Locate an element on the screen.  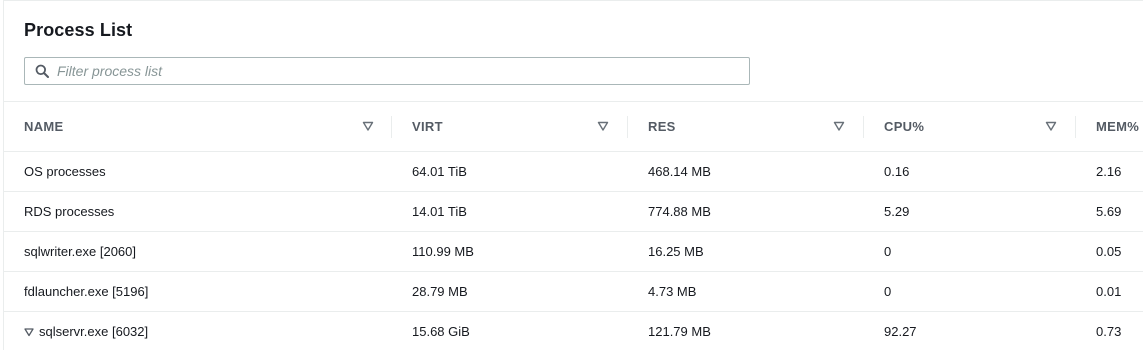
panel-title: Process List is located at coordinates (78, 30).